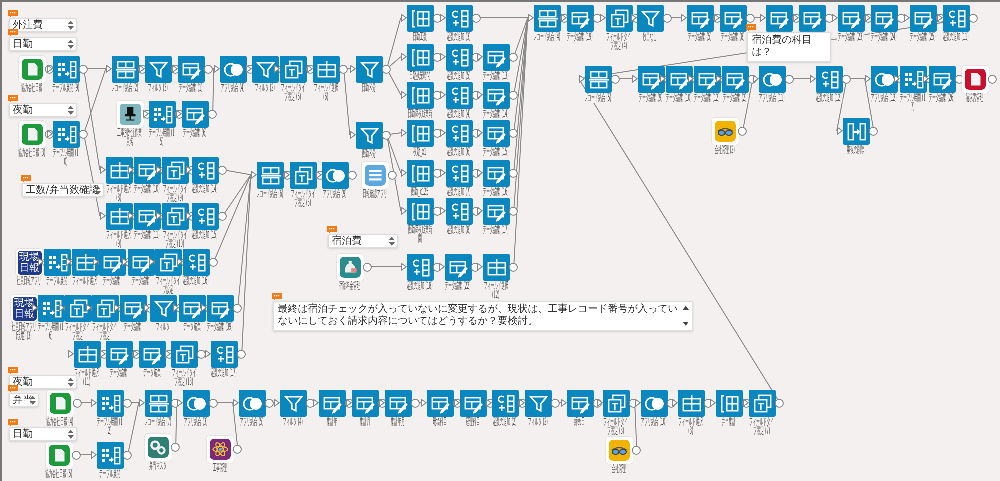  I want to click on node-label: 協力会社日報 (5), so click(59, 474).